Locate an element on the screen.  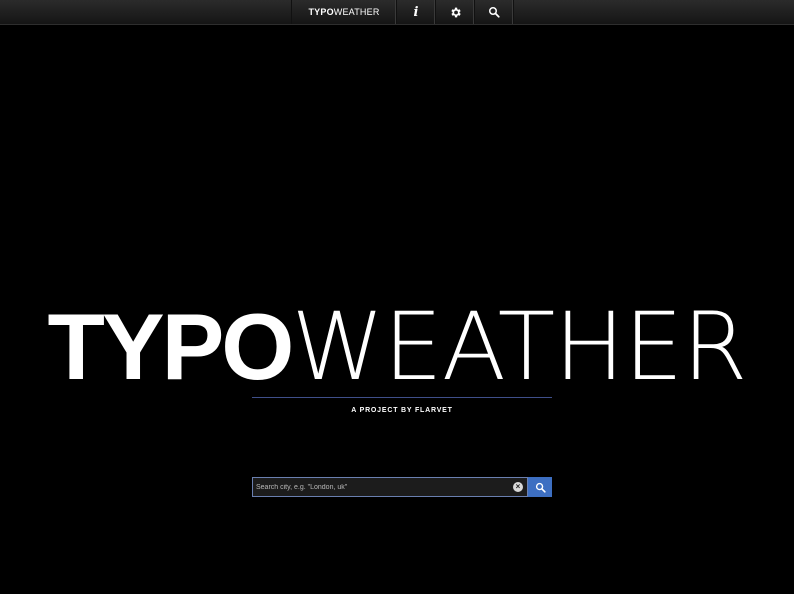
hero-title-bold: TYPO is located at coordinates (170, 346).